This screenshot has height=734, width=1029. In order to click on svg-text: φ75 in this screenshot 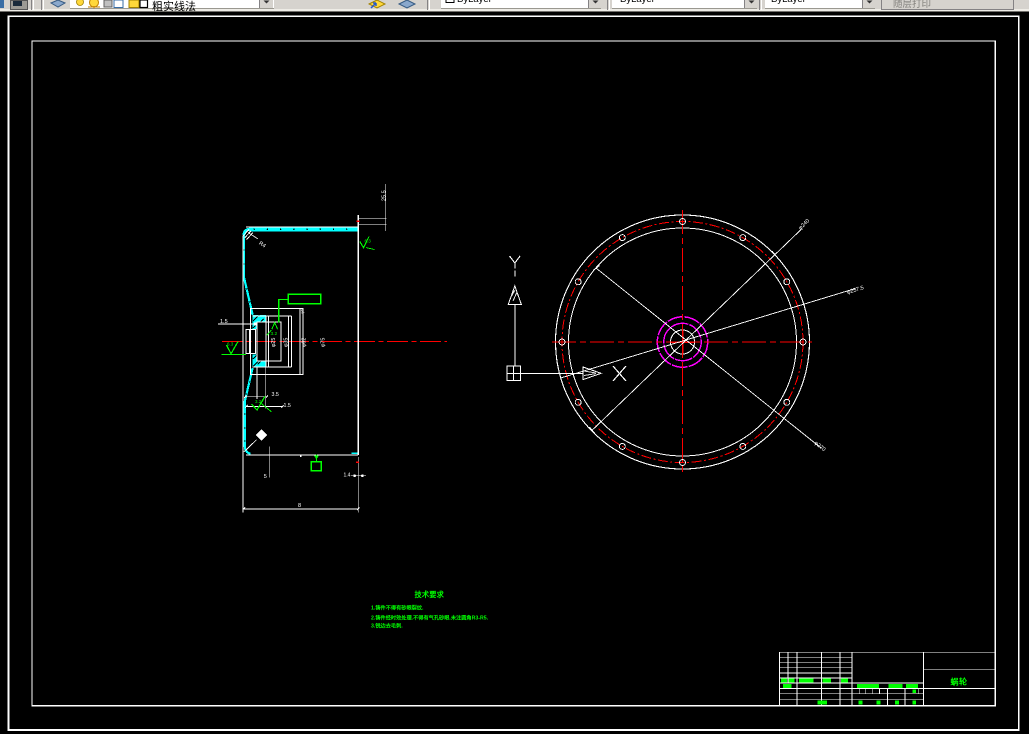, I will do `click(324, 342)`.